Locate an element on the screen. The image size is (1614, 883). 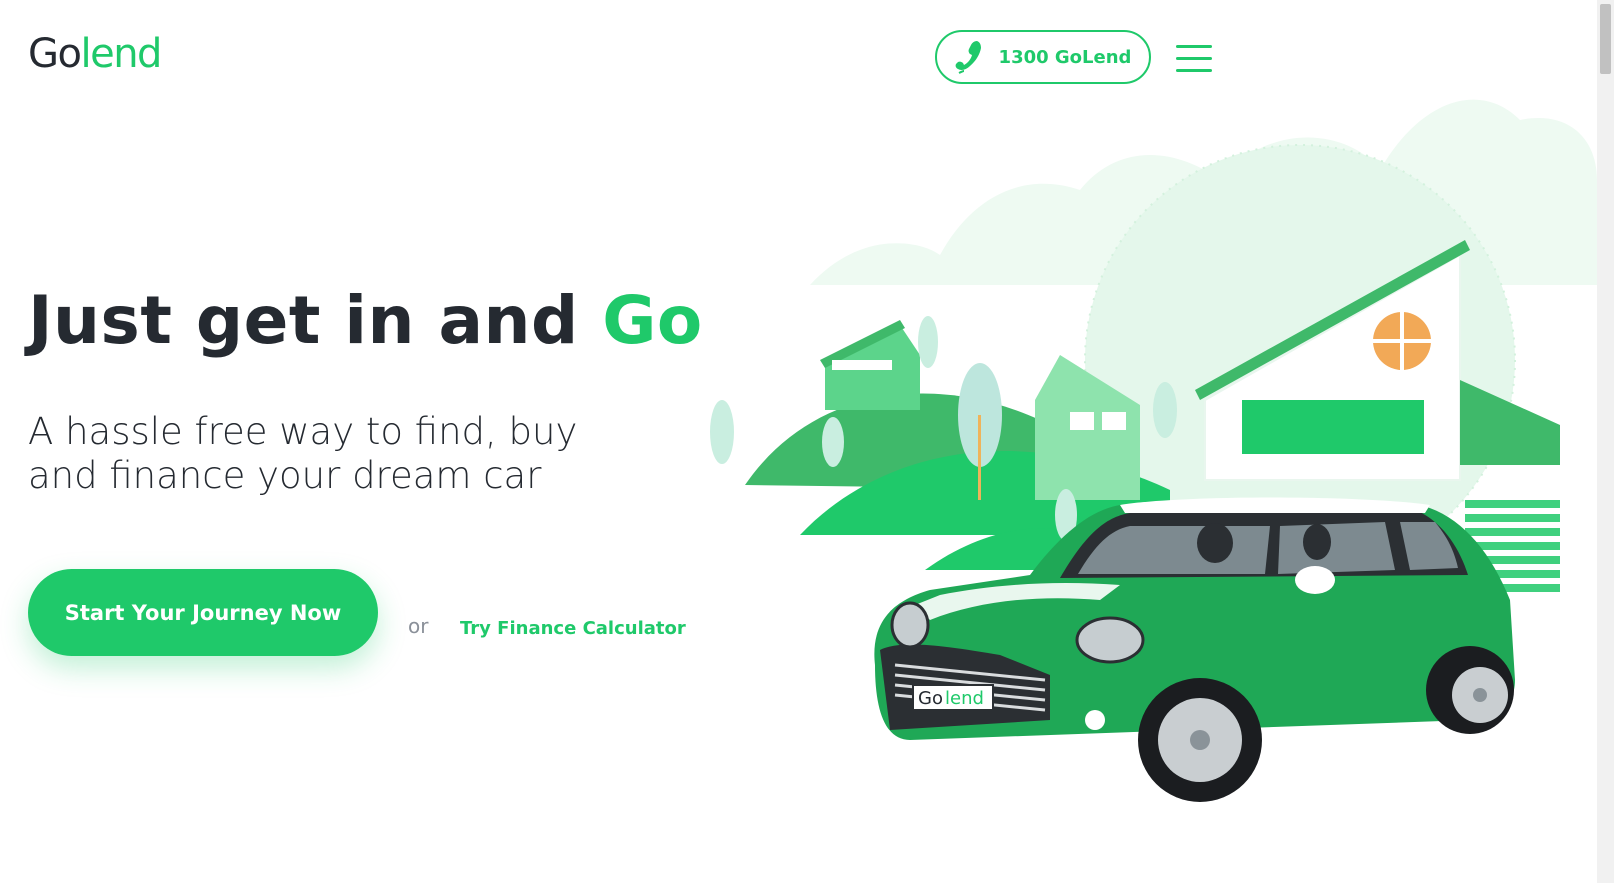
hero-headline: Just get in and Go is located at coordinates (365, 320).